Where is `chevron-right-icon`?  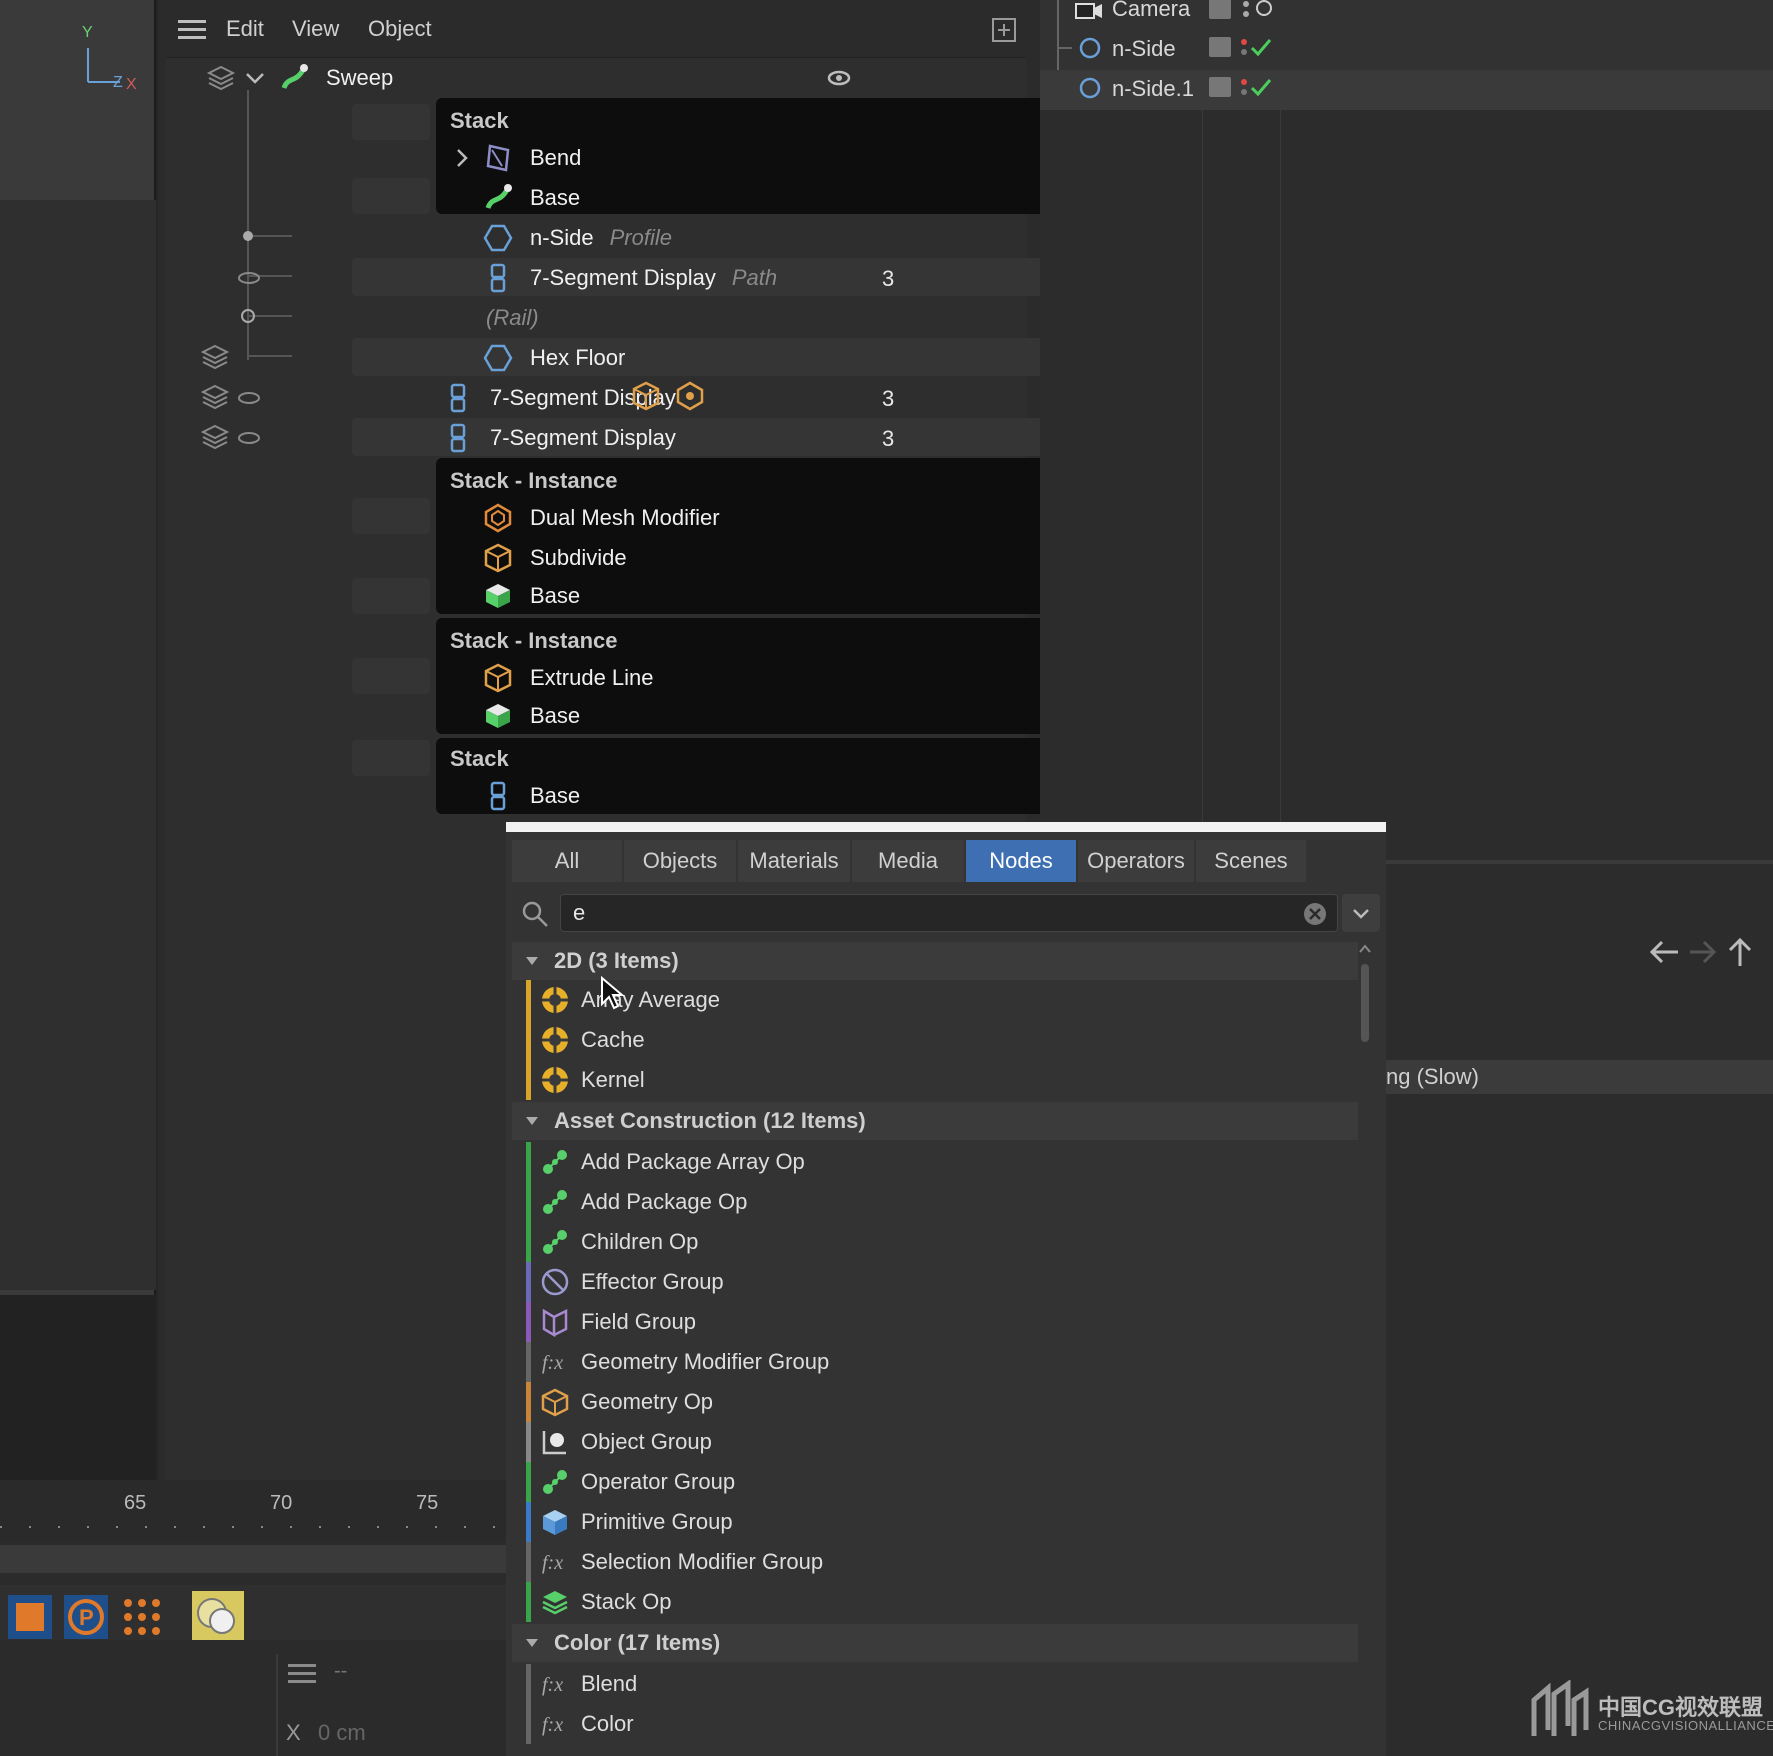
chevron-right-icon is located at coordinates (461, 158).